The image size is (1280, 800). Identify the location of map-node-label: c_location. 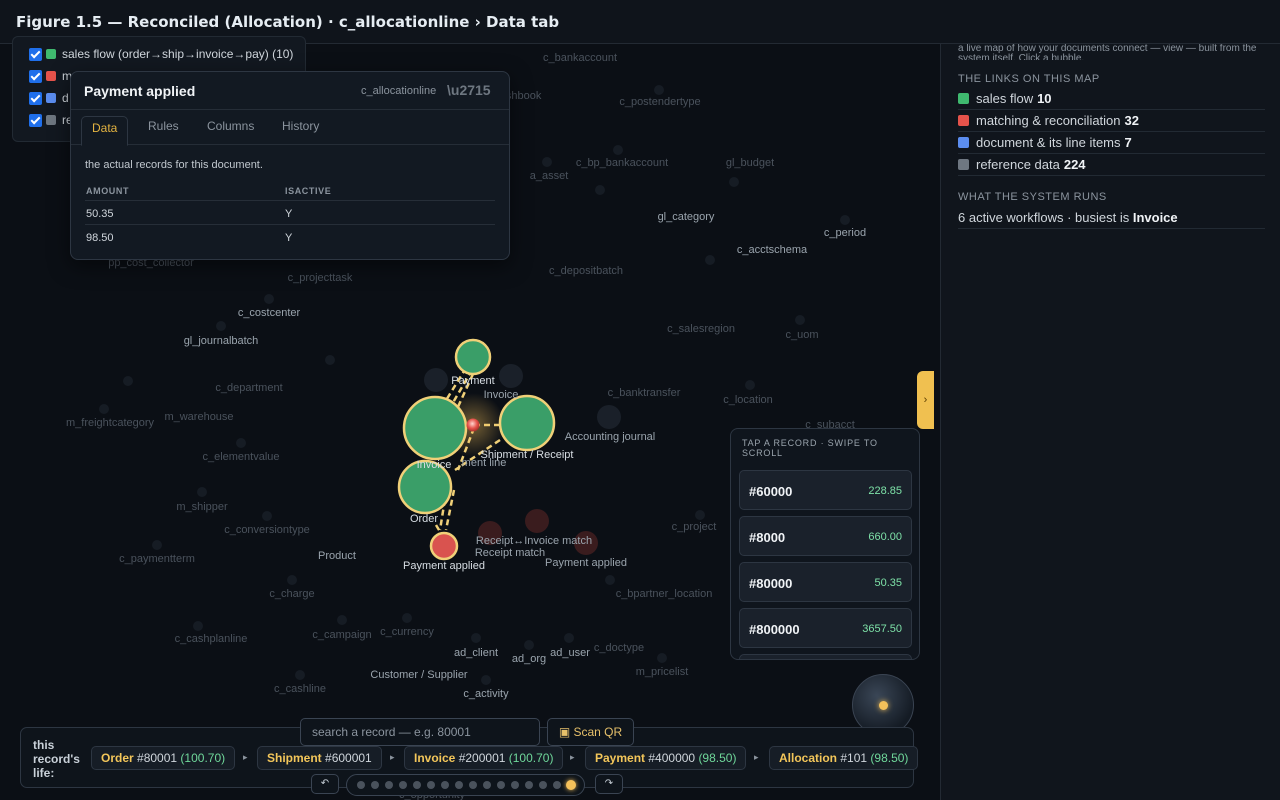
(748, 400).